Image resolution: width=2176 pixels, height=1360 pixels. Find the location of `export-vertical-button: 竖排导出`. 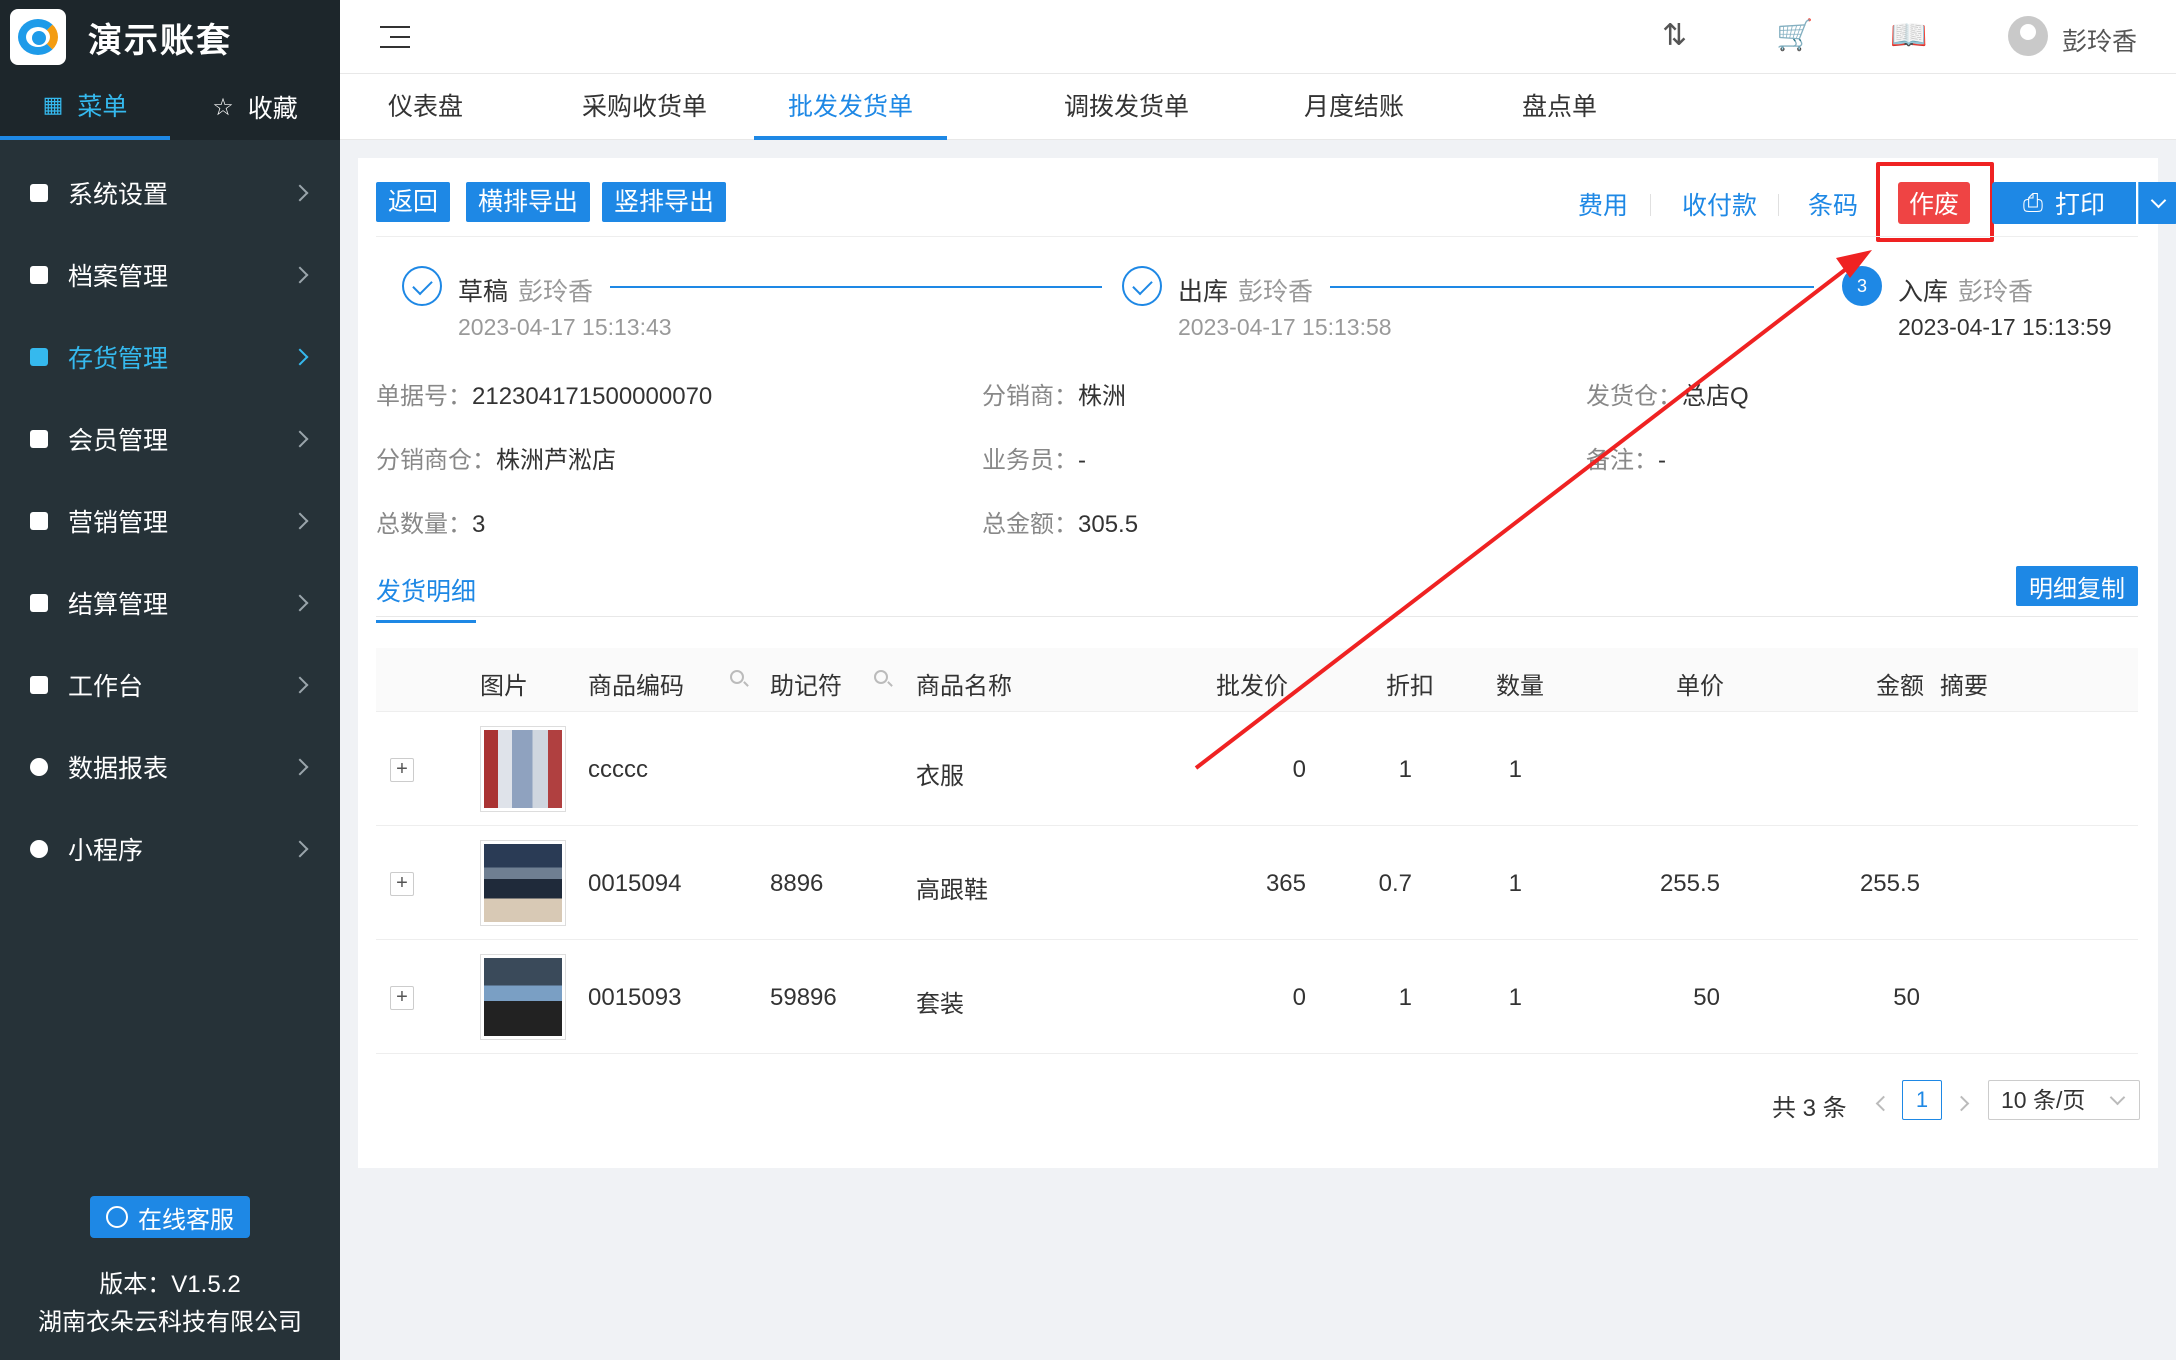

export-vertical-button: 竖排导出 is located at coordinates (664, 202).